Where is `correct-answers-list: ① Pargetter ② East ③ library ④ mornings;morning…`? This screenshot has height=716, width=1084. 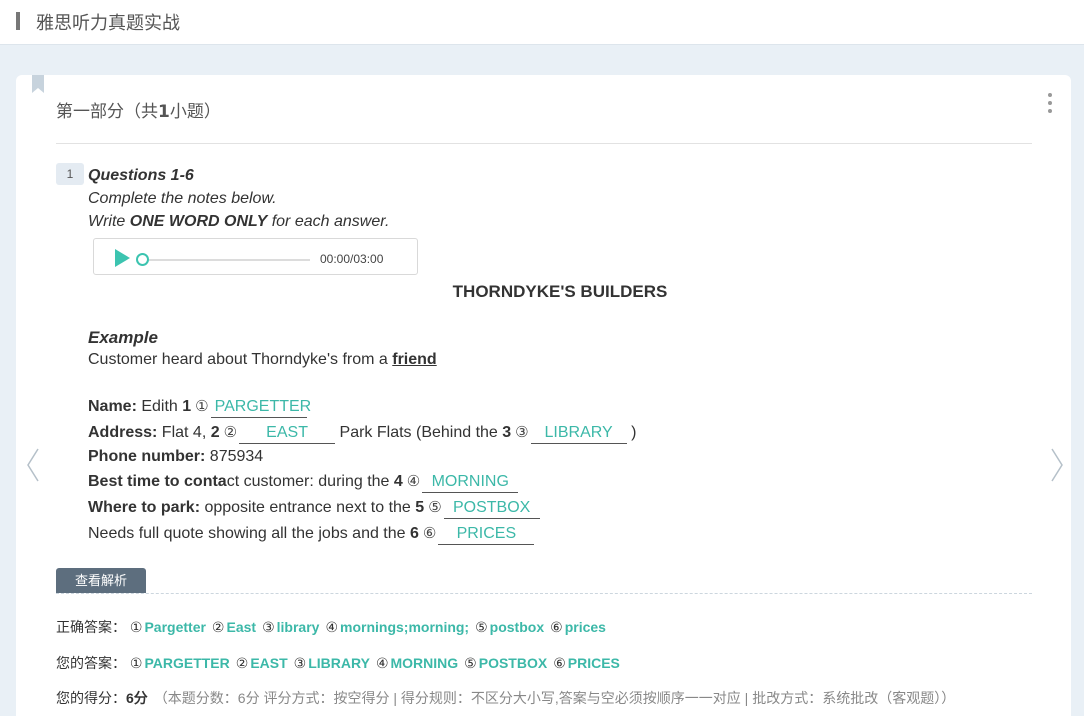 correct-answers-list: ① Pargetter ② East ③ library ④ mornings;morning… is located at coordinates (371, 627).